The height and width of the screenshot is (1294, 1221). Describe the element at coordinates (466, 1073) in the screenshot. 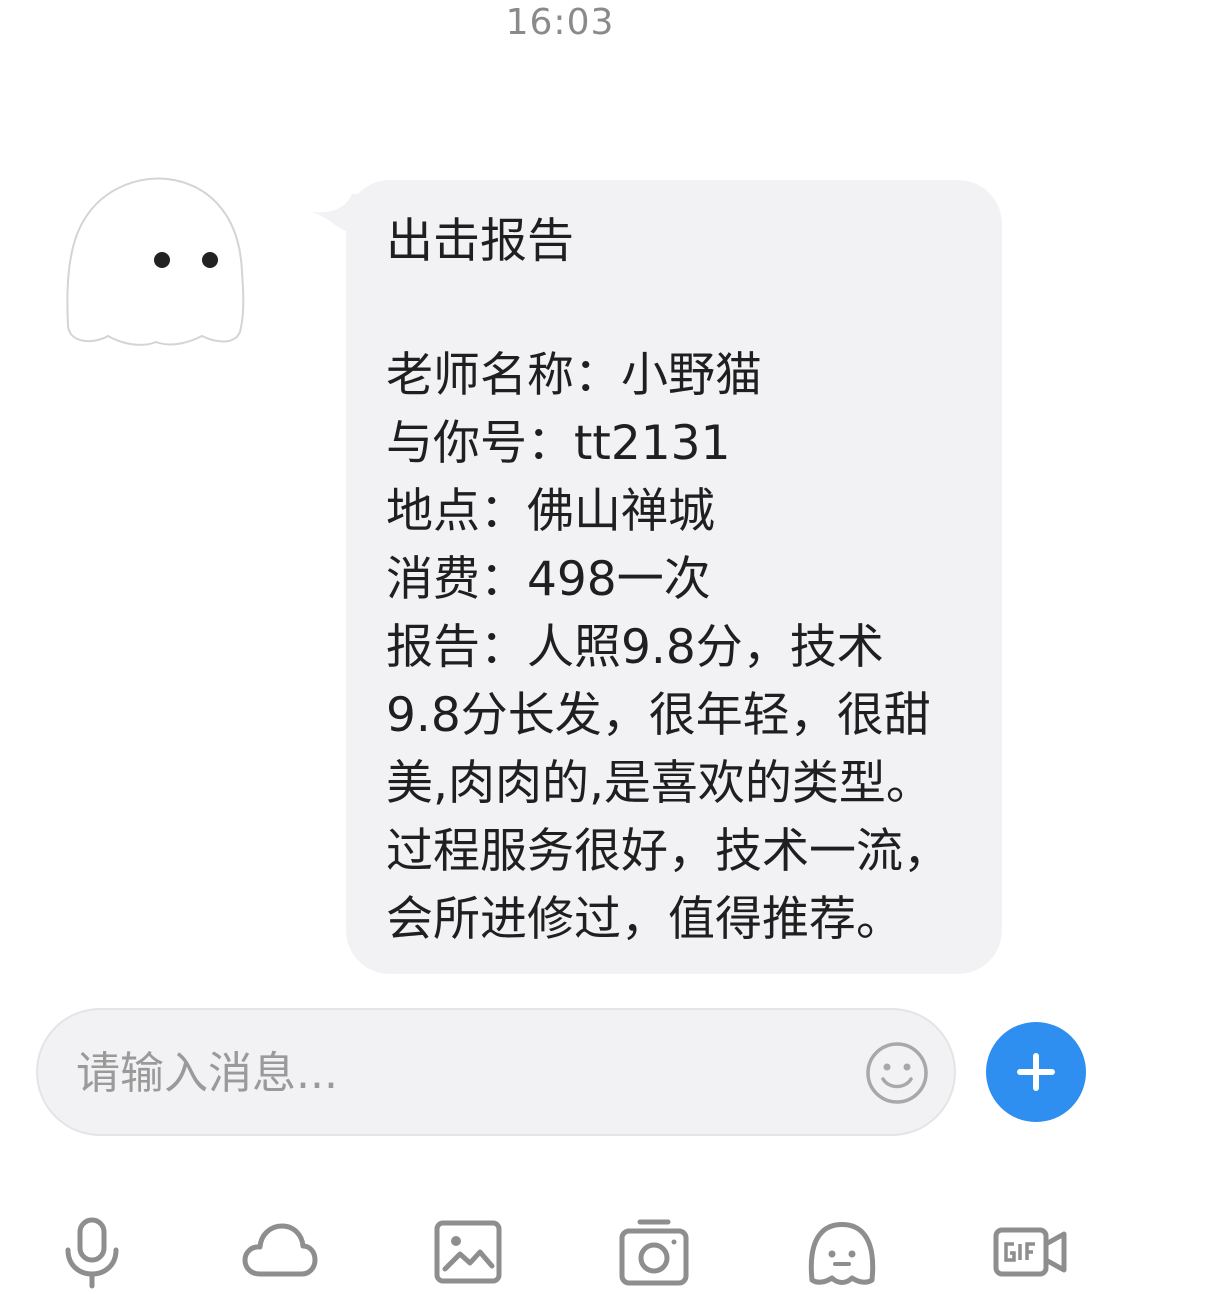

I see `message-input` at that location.